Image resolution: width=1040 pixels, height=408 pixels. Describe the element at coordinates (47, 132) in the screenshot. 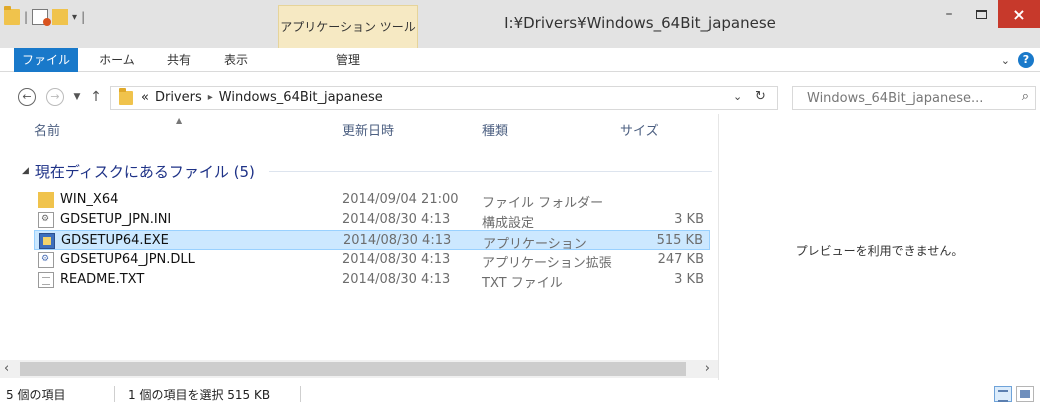

I see `column-header-name: 名前` at that location.